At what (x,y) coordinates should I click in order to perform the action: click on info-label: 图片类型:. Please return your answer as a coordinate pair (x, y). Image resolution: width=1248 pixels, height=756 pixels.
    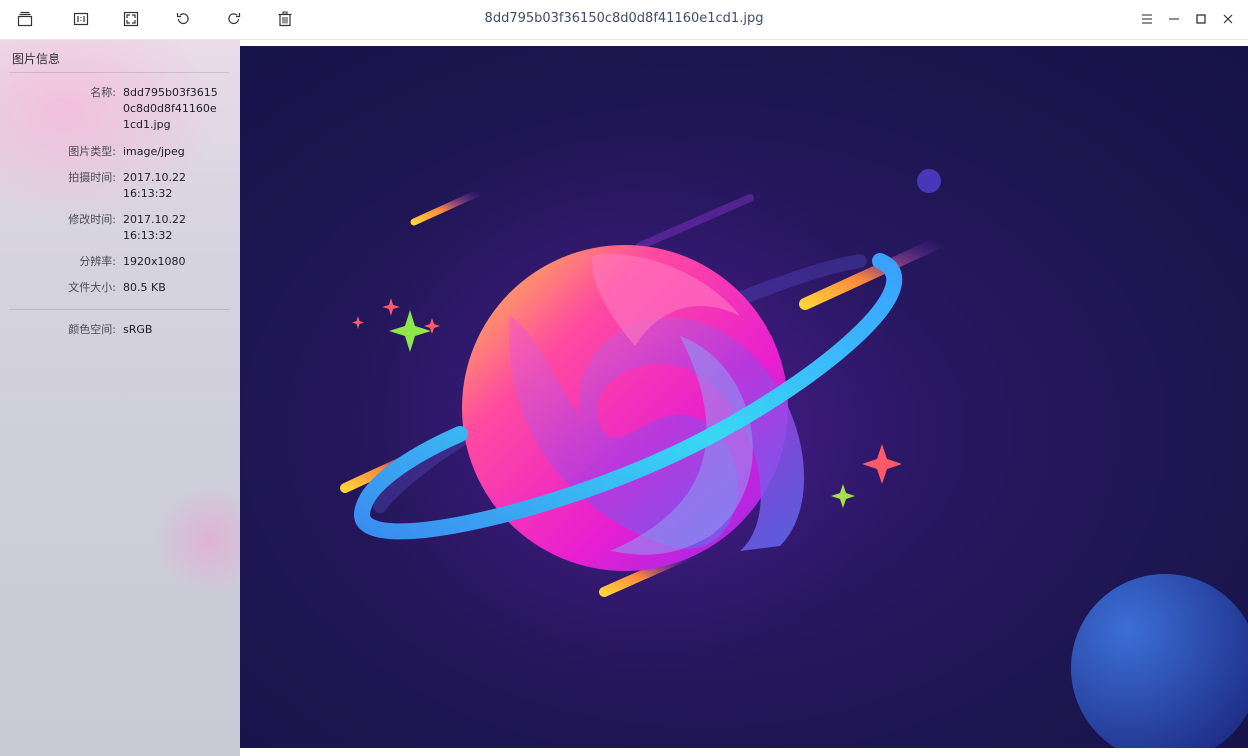
    Looking at the image, I should click on (92, 151).